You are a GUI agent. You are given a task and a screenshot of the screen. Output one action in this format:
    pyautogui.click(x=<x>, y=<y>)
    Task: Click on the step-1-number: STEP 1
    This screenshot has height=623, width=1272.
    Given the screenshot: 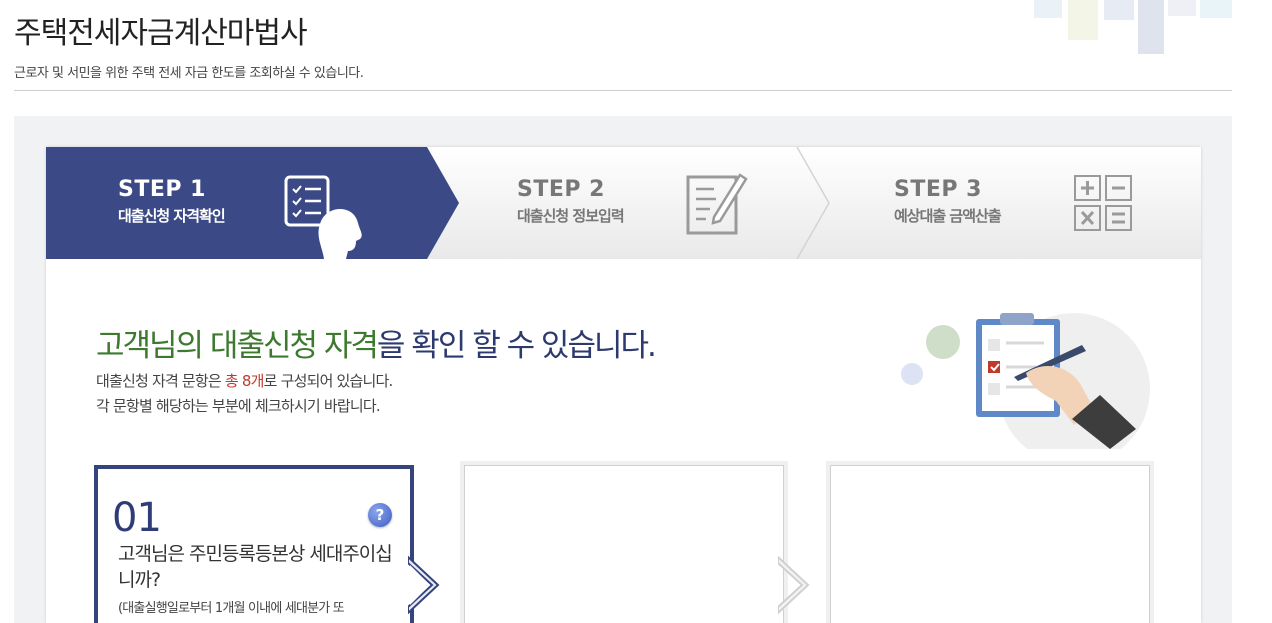 What is the action you would take?
    pyautogui.click(x=162, y=189)
    